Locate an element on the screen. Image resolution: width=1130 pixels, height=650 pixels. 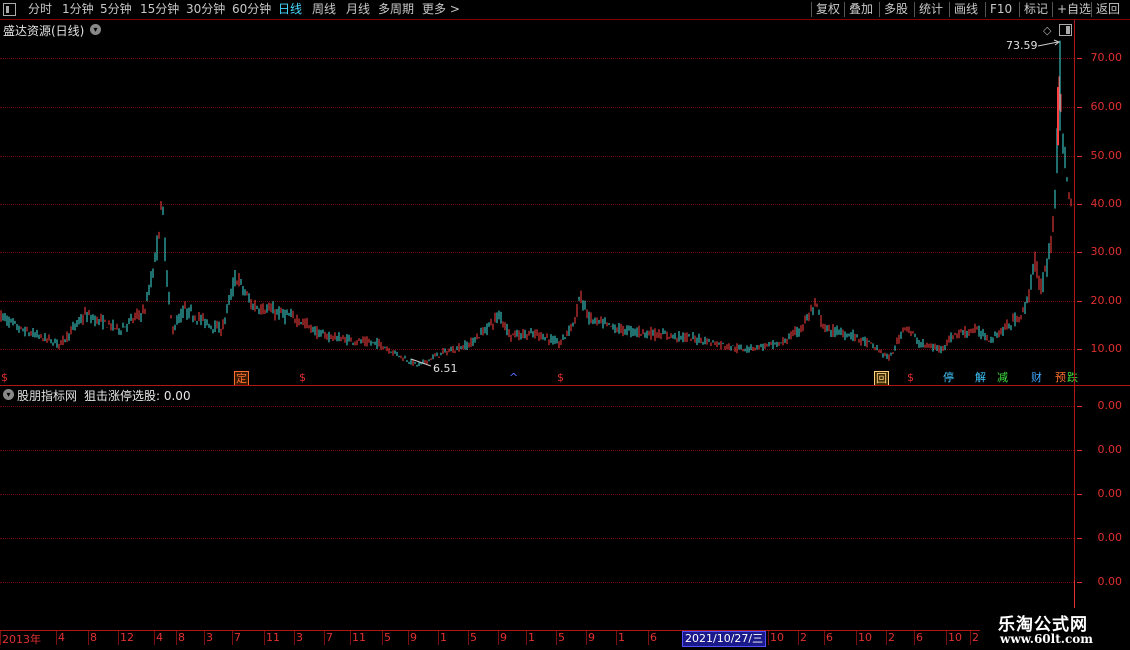
low-arrow-icon is located at coordinates (421, 362).